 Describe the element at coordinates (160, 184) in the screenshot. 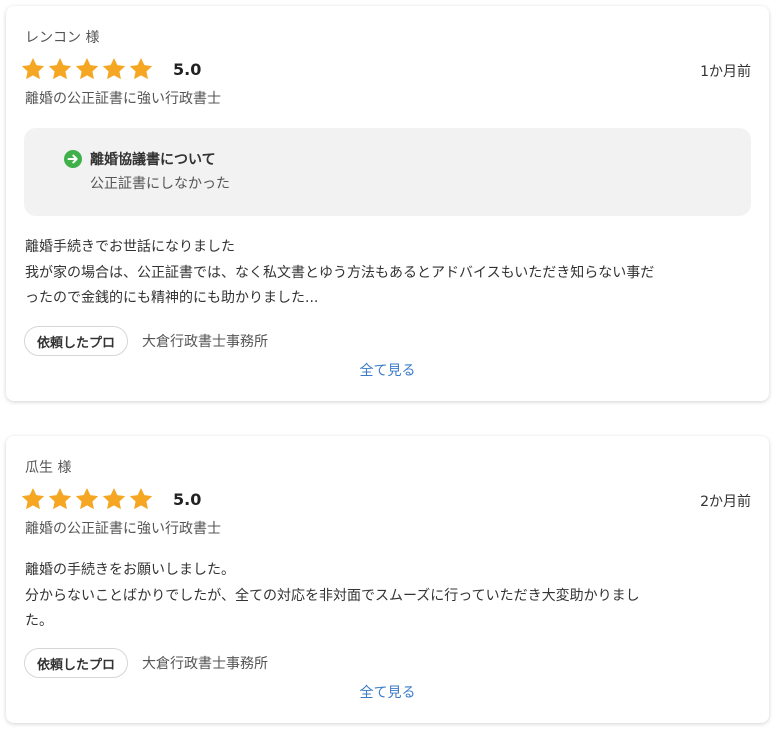

I see `detail-answer: 公正証書にしなかった` at that location.